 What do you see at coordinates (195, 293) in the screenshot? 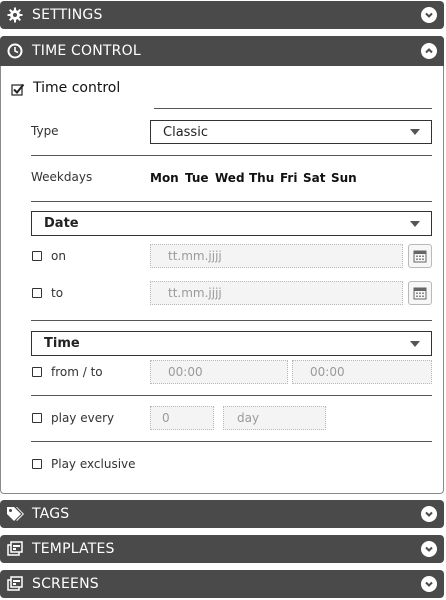
I see `date-to-placeholder: tt.mm.jjjj` at bounding box center [195, 293].